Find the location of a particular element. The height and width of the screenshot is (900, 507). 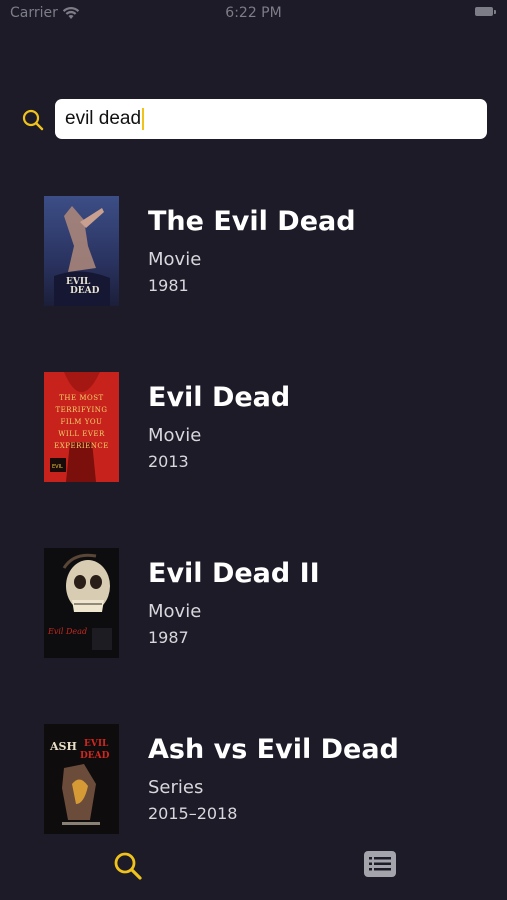

tab-list is located at coordinates (380, 864).